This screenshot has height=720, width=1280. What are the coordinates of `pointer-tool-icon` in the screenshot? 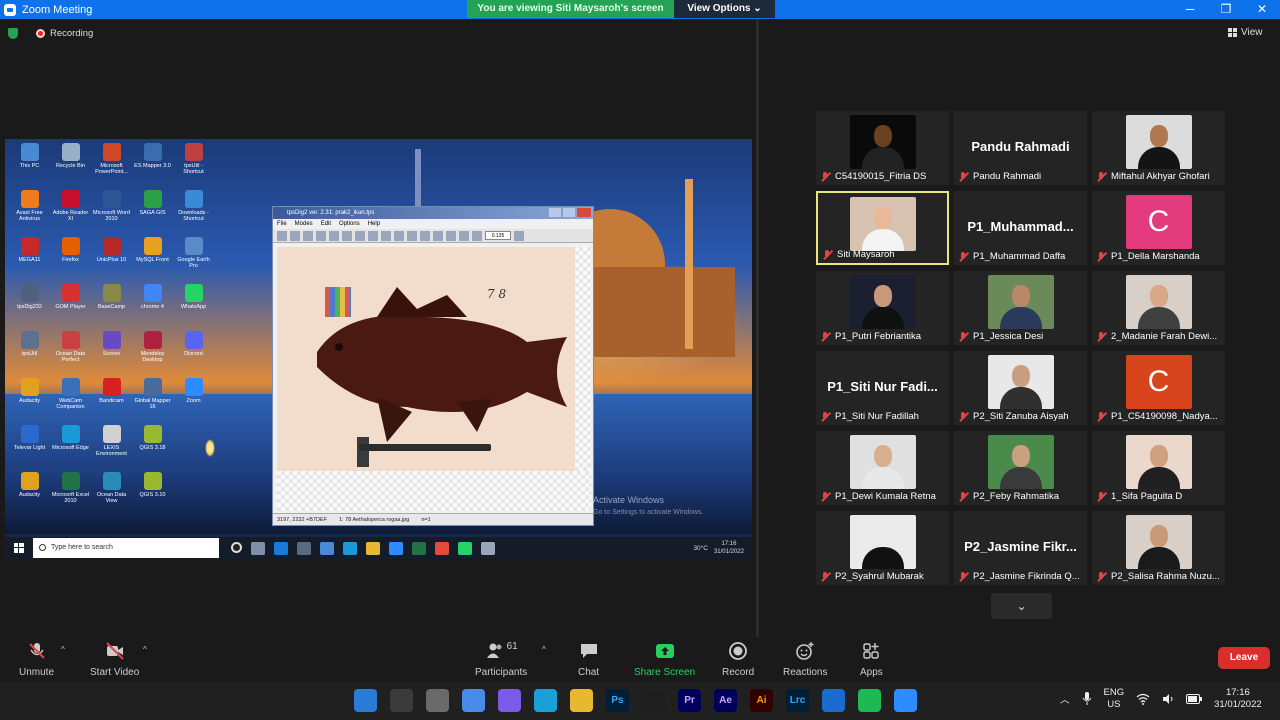 It's located at (360, 235).